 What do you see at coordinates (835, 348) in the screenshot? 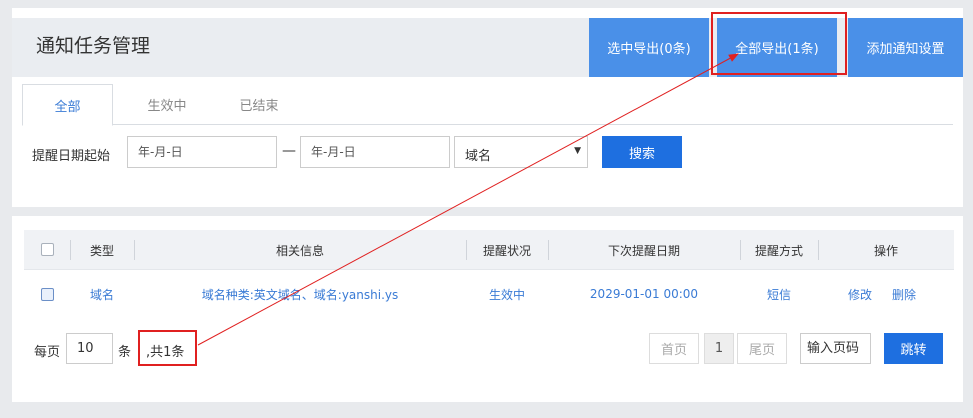
I see `goto-page-input` at bounding box center [835, 348].